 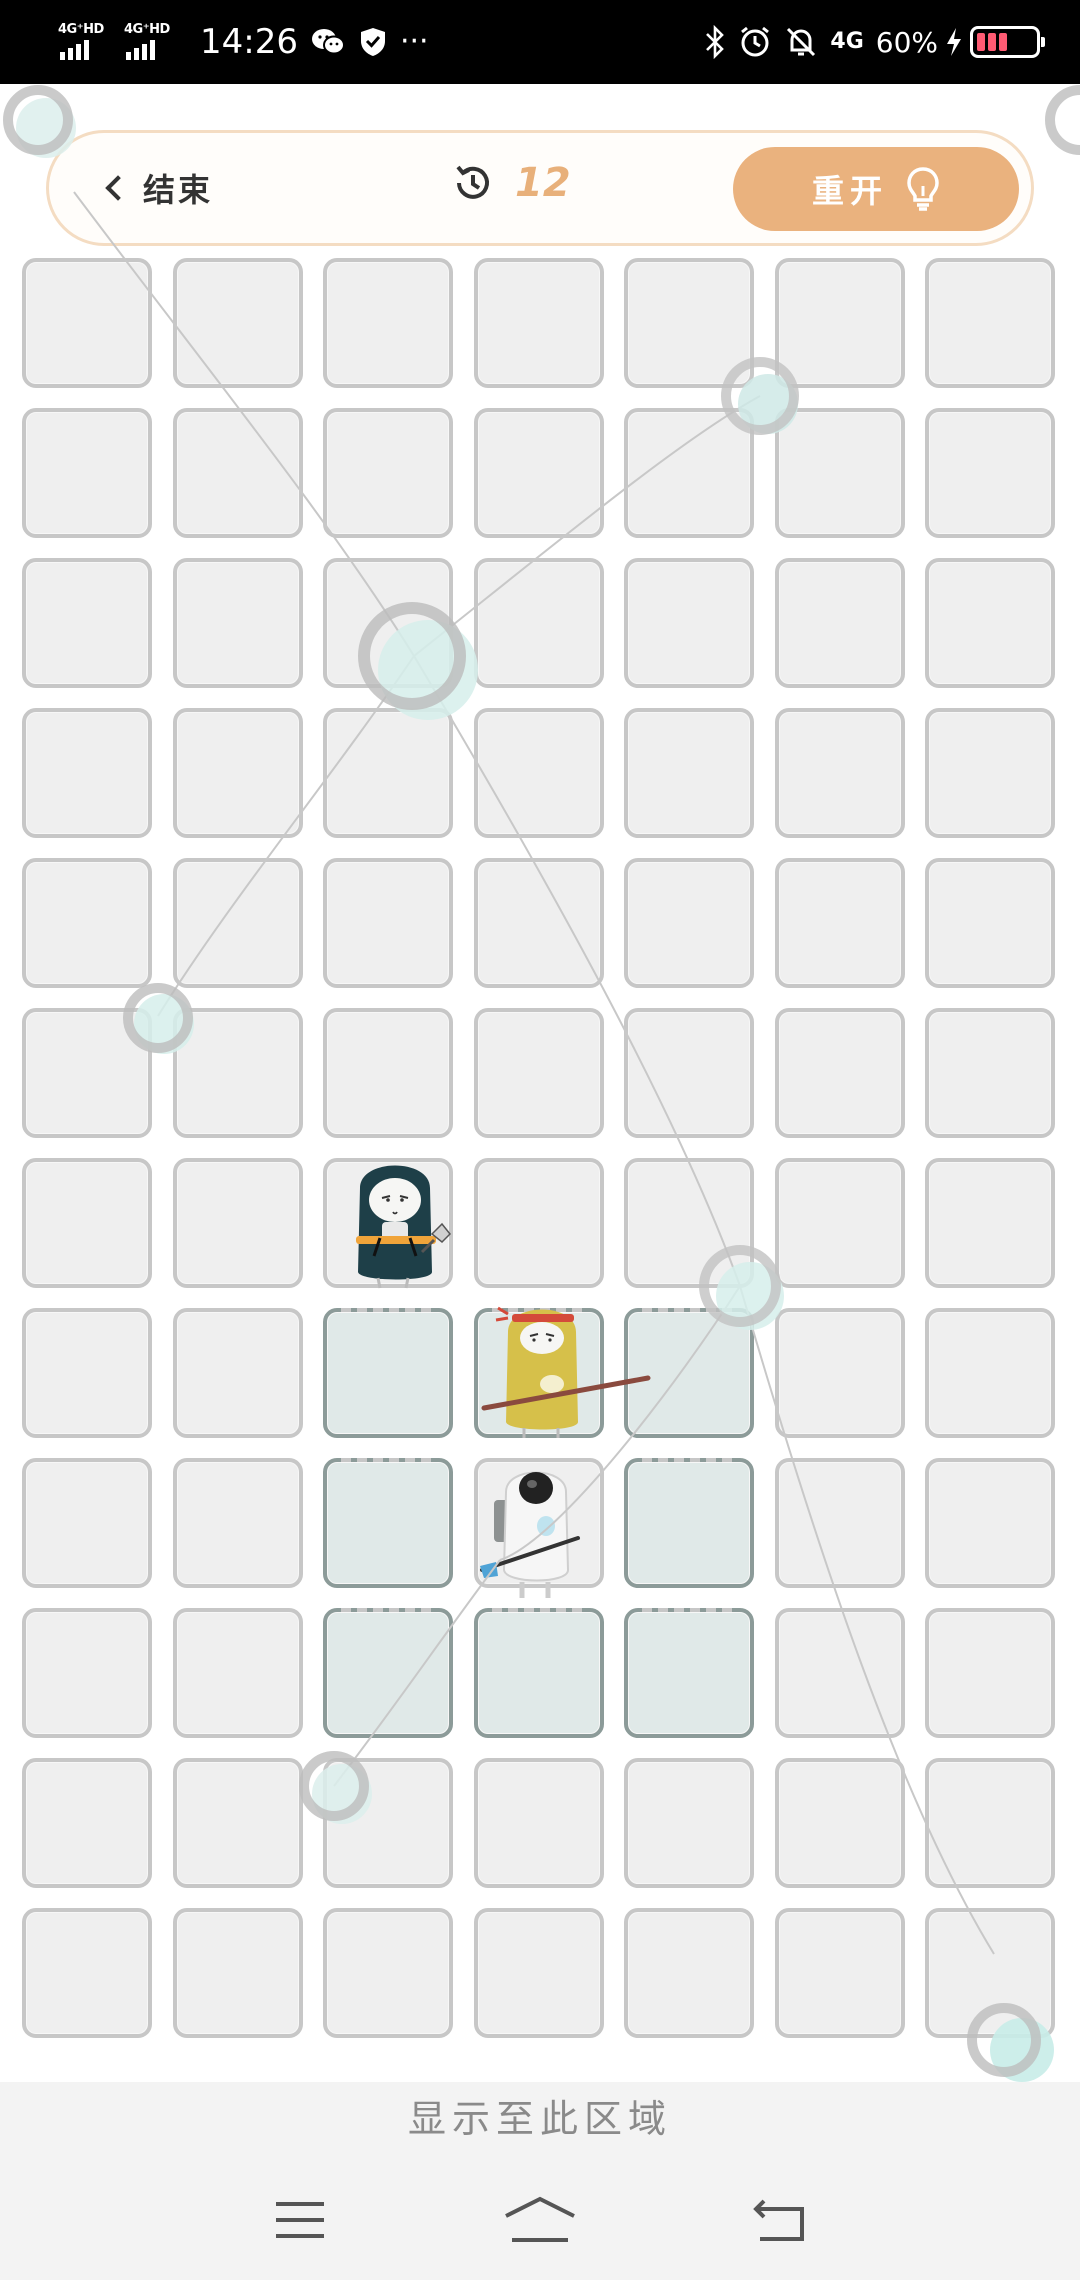 What do you see at coordinates (906, 42) in the screenshot?
I see `battery-percent: 60%` at bounding box center [906, 42].